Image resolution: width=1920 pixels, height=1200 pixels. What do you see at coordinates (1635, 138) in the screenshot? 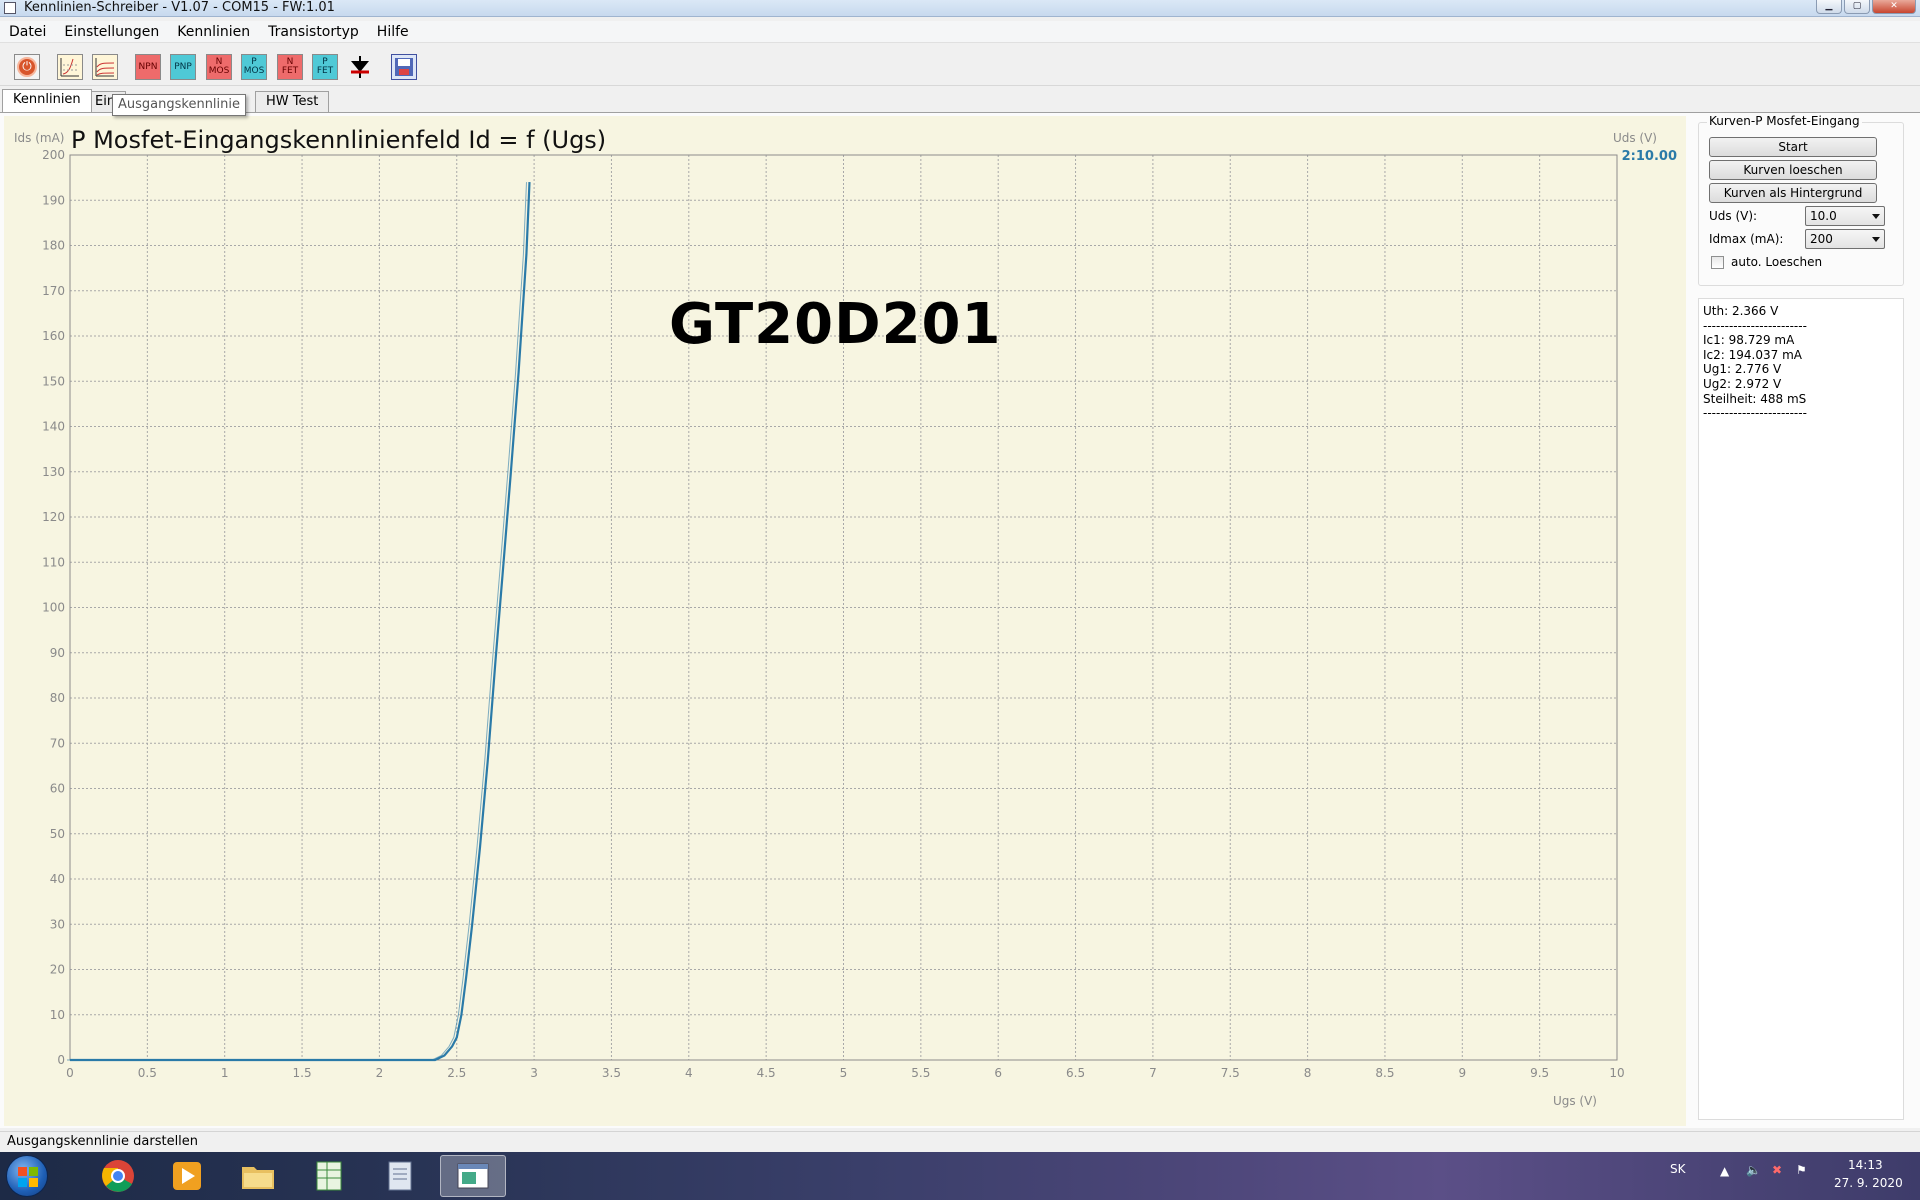
I see `y2-axis-label: Uds (V)` at bounding box center [1635, 138].